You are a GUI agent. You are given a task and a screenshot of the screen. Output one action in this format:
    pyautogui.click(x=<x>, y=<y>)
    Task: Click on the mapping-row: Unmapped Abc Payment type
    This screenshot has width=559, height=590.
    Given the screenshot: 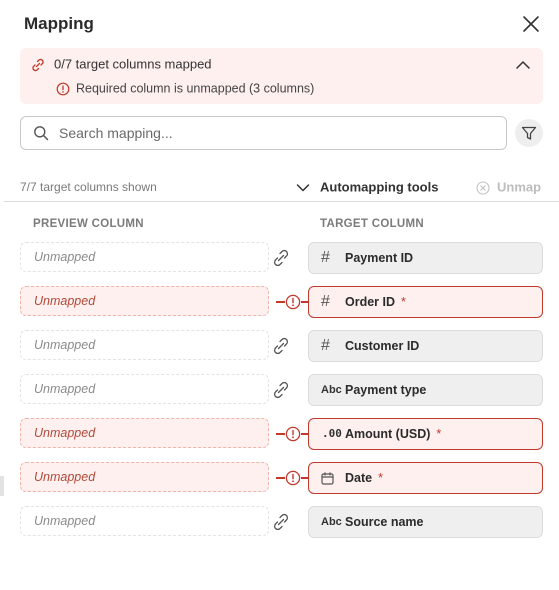 What is the action you would take?
    pyautogui.click(x=282, y=390)
    